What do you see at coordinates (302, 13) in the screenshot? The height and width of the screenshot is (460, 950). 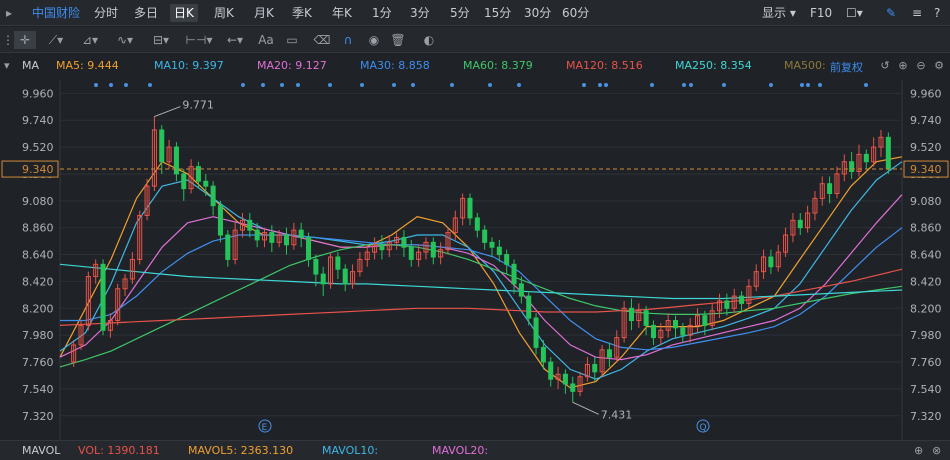 I see `tab-quarterly-k: 季K` at bounding box center [302, 13].